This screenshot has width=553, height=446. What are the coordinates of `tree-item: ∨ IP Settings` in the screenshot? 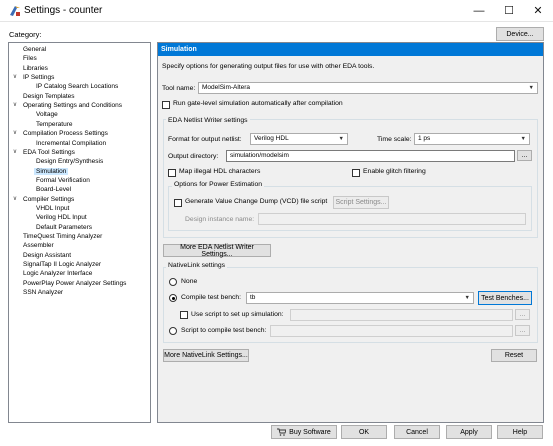 It's located at (34, 77).